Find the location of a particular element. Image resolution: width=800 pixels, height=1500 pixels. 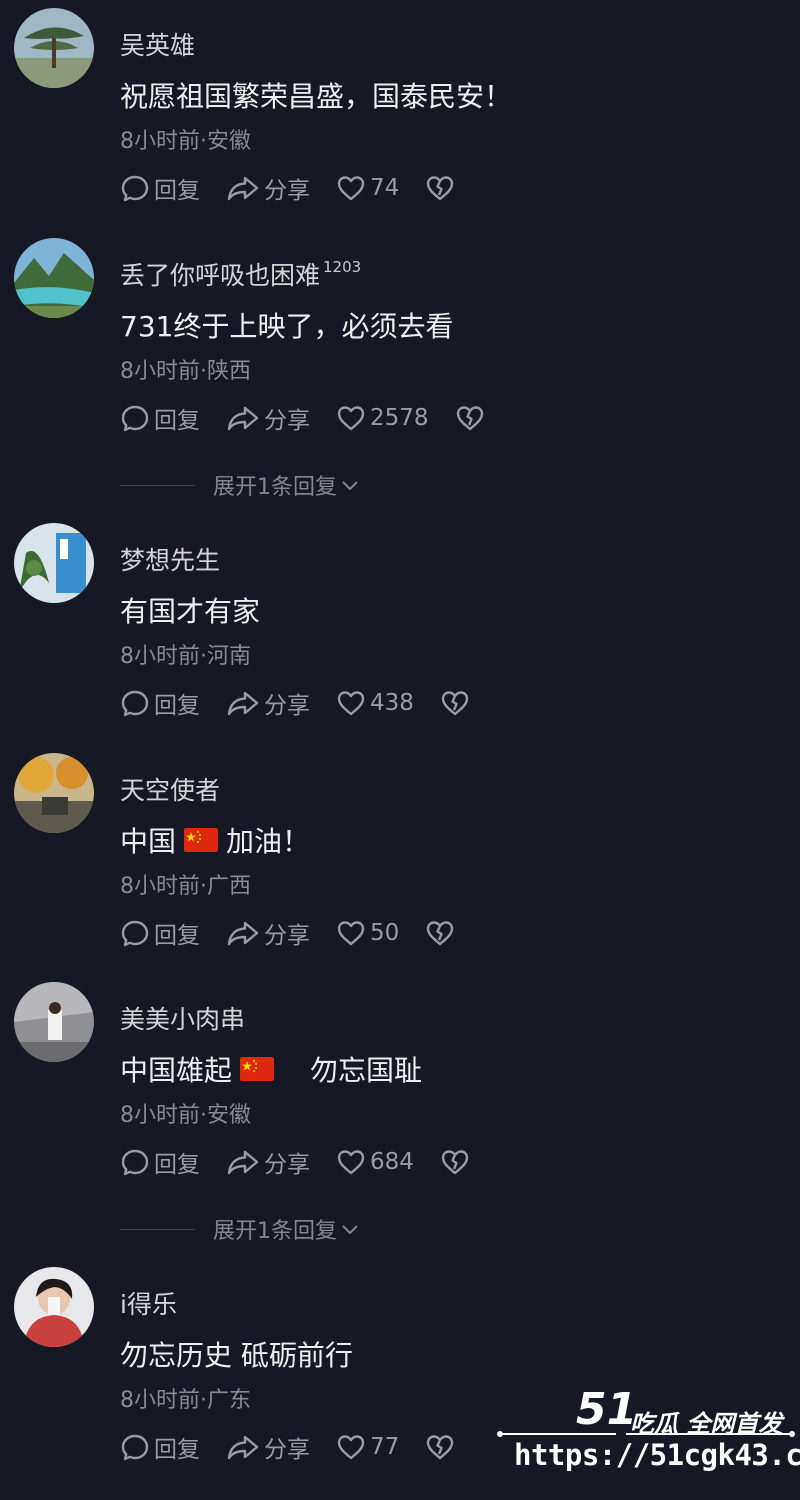

comment-meta: 8小时前·广西 is located at coordinates (185, 886).